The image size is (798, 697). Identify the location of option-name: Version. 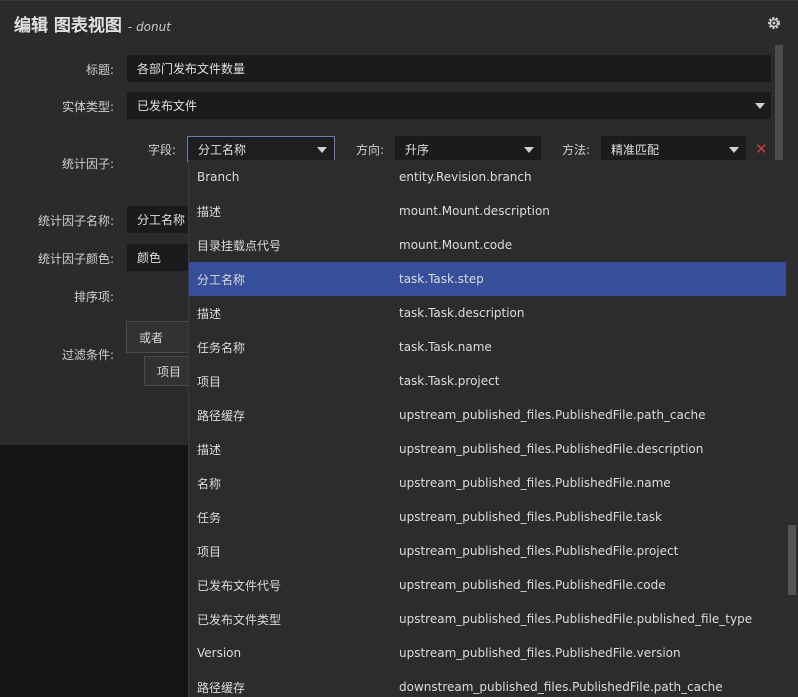
(219, 653).